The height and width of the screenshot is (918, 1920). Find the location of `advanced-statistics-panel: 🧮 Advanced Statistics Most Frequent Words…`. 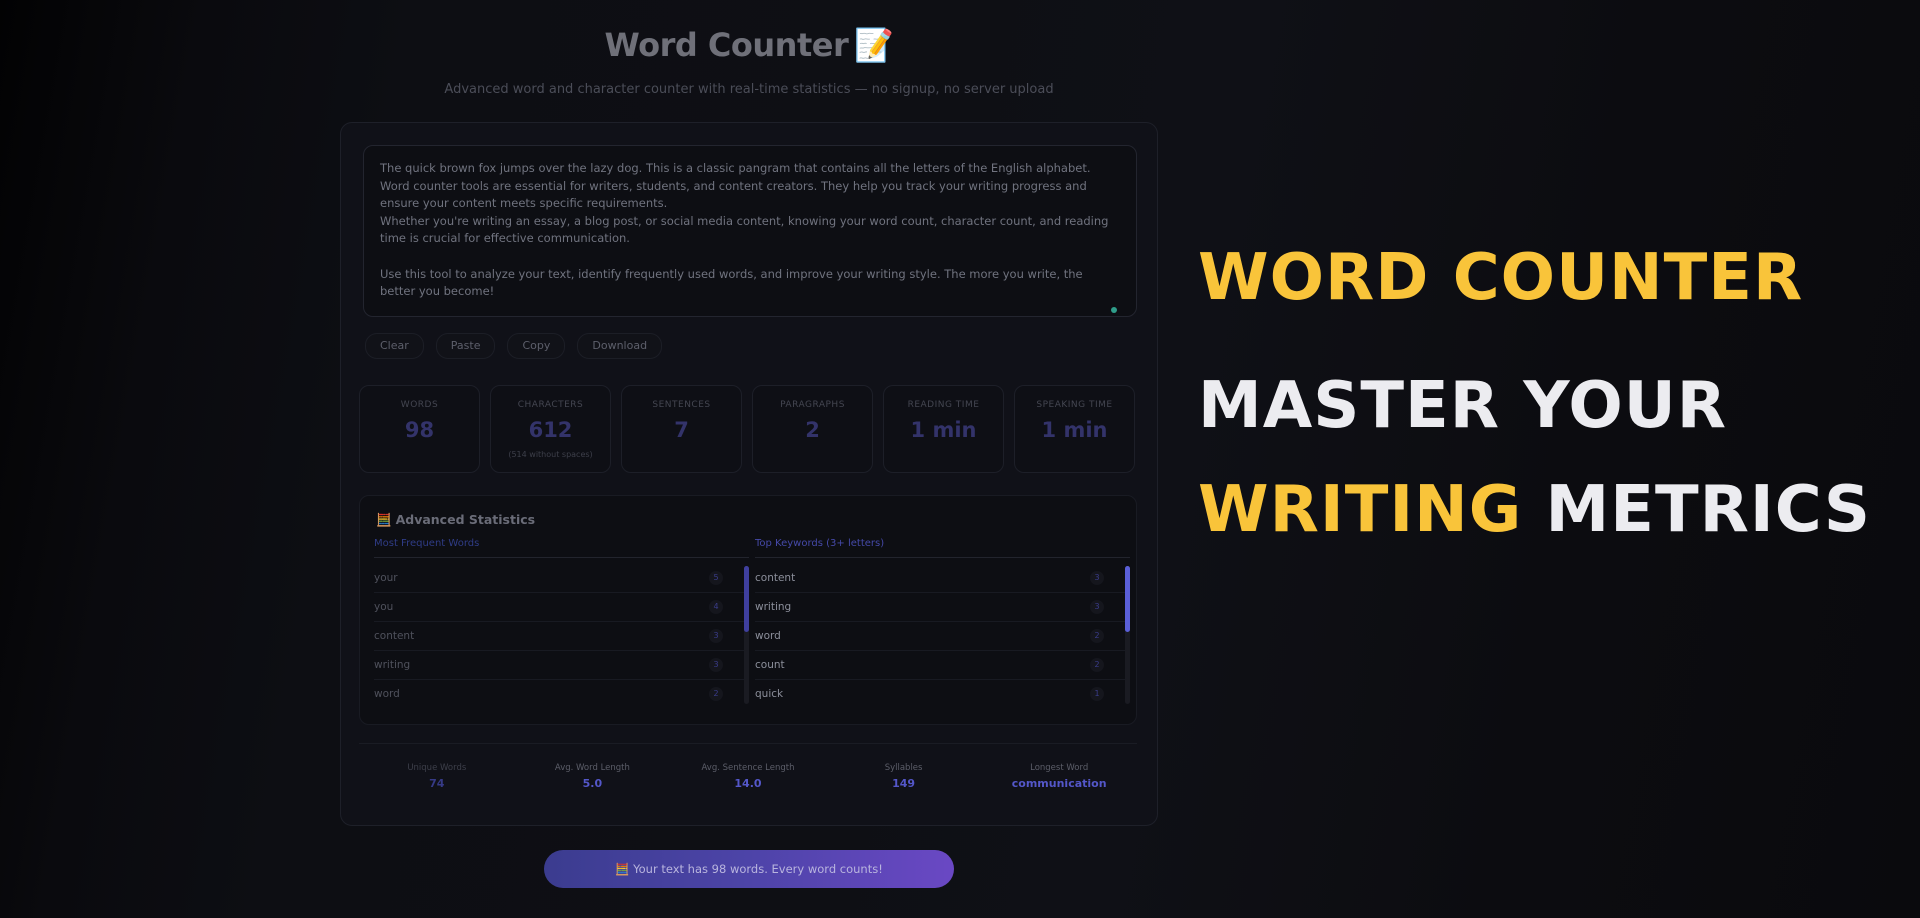

advanced-statistics-panel: 🧮 Advanced Statistics Most Frequent Words… is located at coordinates (748, 610).